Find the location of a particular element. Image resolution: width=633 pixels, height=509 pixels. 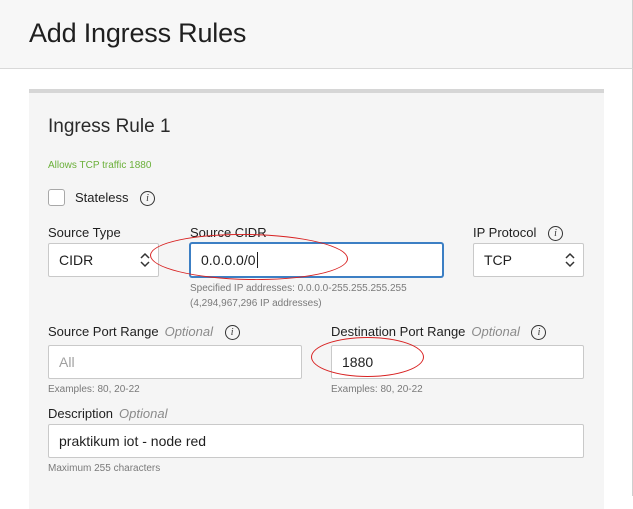

text-cursor is located at coordinates (257, 260).